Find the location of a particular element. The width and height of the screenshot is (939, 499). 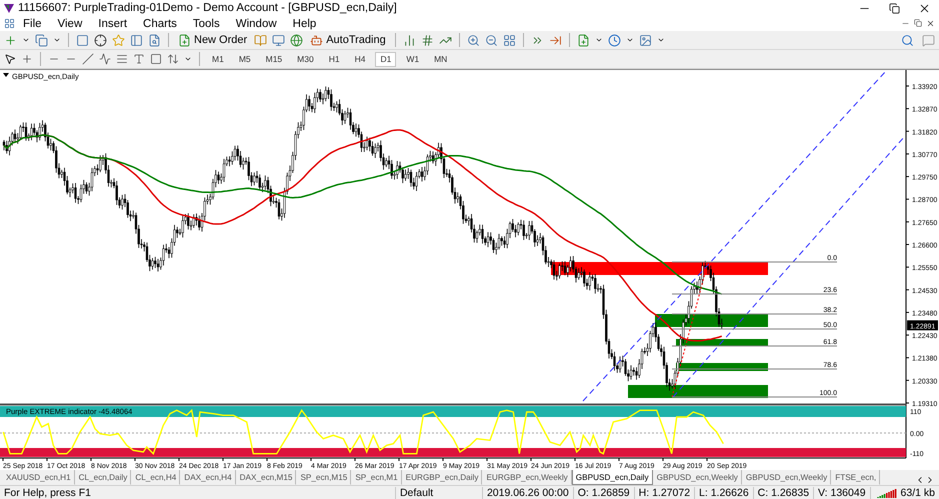

timeframe-button: M15 is located at coordinates (274, 59).